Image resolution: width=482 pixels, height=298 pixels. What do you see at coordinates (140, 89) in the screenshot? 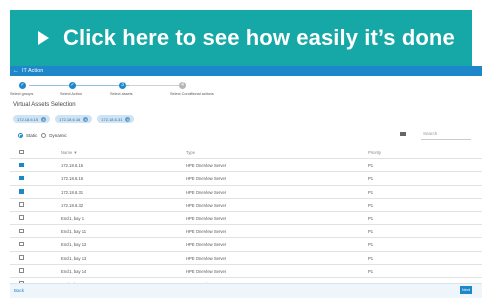
I see `step-select-assets: 3 Select assets` at bounding box center [140, 89].